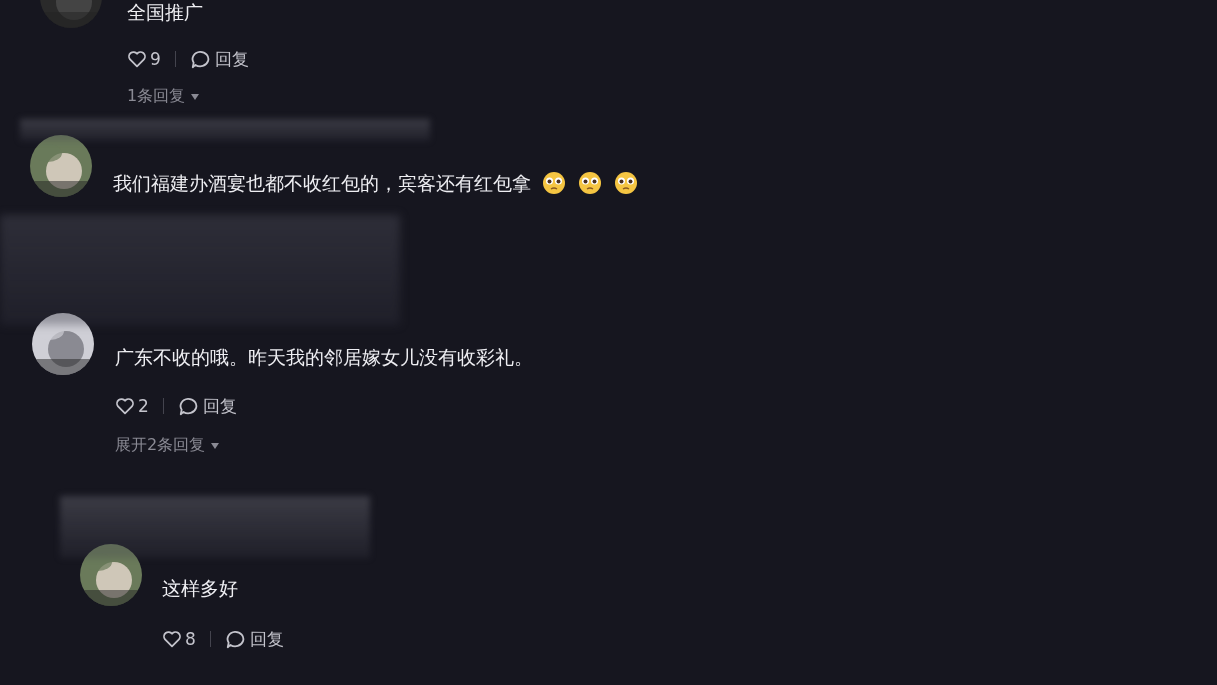  I want to click on comment-text: 这样多好, so click(200, 588).